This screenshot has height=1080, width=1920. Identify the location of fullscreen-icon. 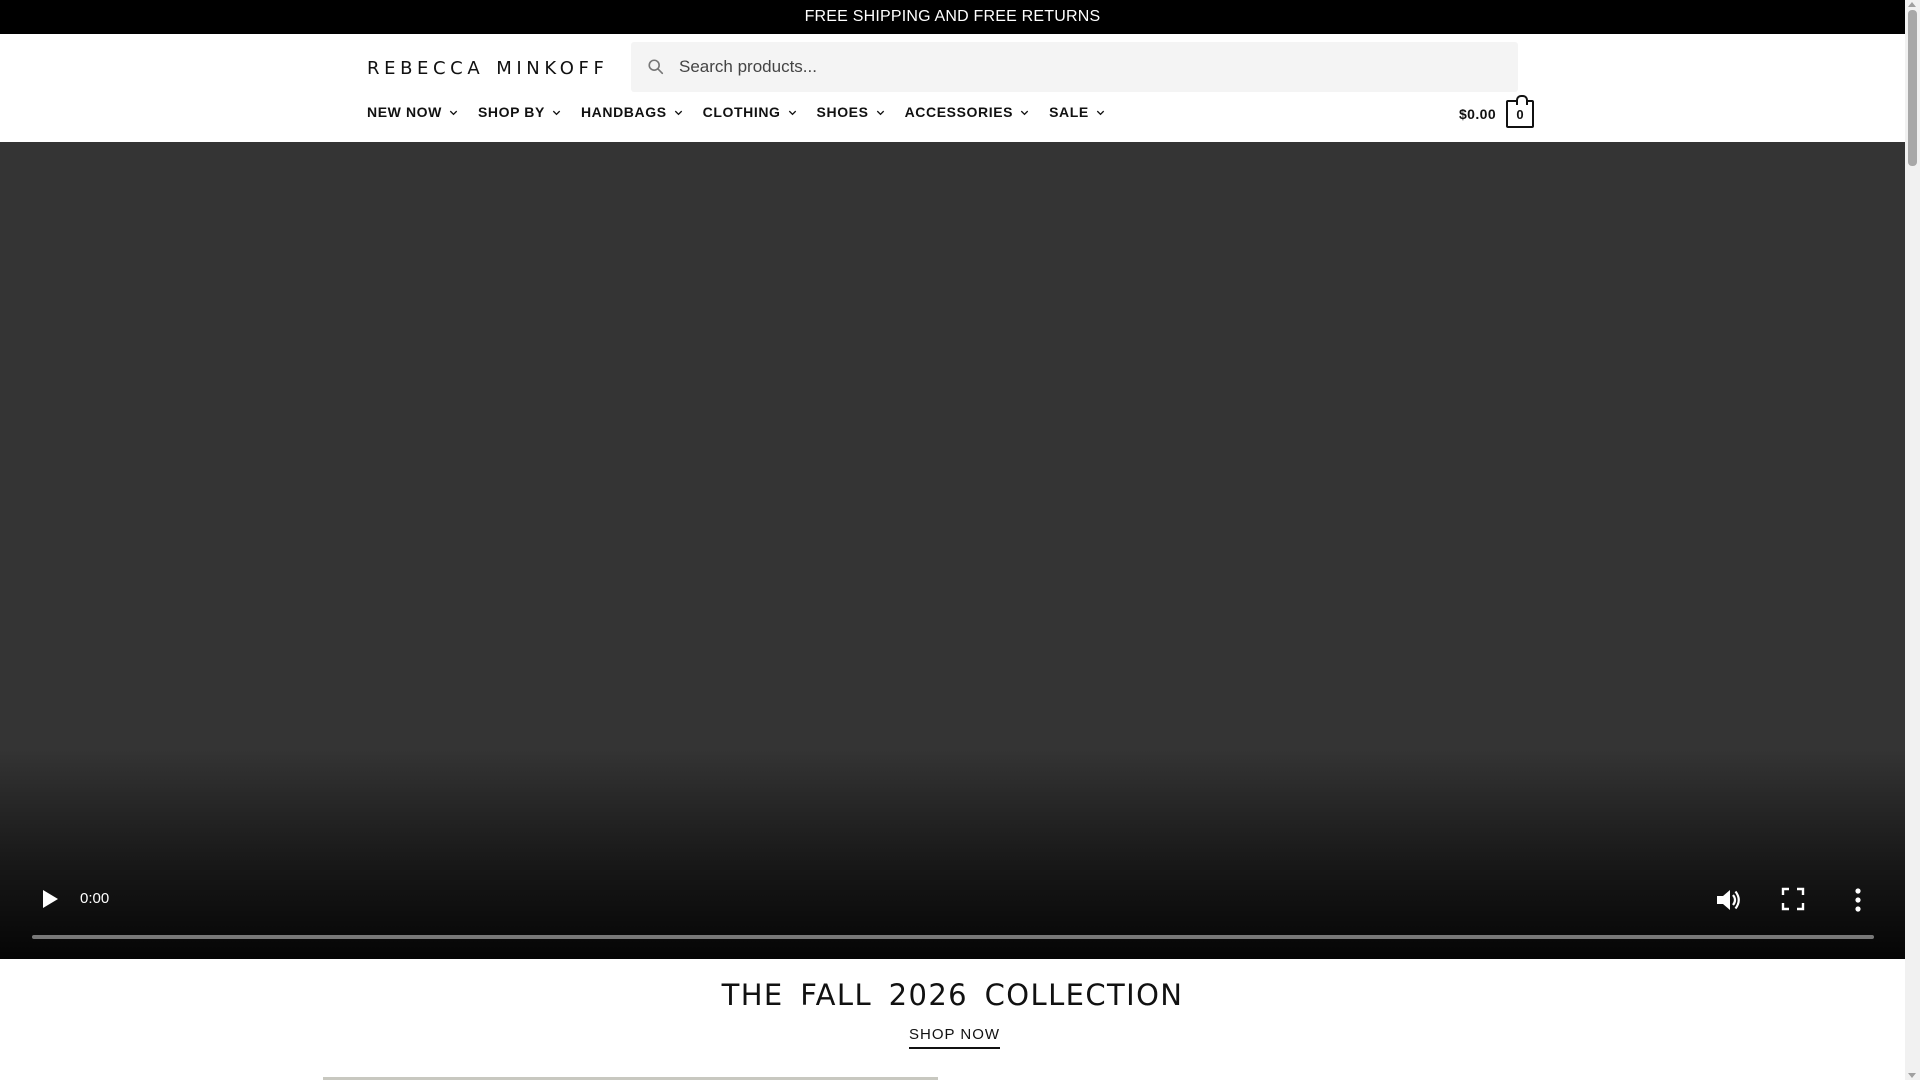
(1793, 899).